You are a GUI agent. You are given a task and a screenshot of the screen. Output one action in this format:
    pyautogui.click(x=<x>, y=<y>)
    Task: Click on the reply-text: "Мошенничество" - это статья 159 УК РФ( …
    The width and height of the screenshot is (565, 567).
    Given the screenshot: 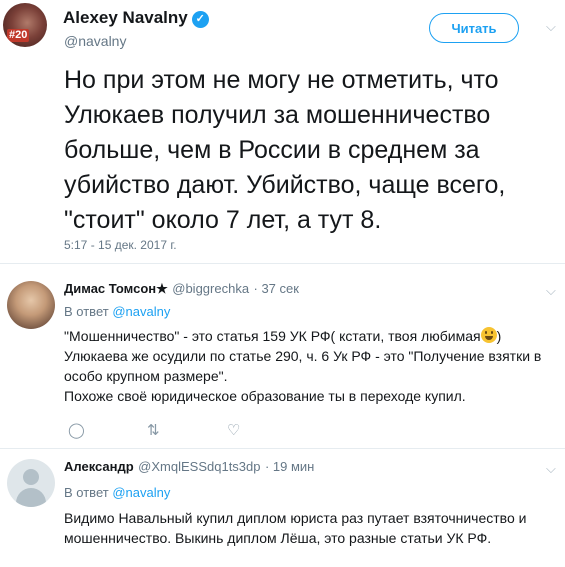 What is the action you would take?
    pyautogui.click(x=311, y=366)
    